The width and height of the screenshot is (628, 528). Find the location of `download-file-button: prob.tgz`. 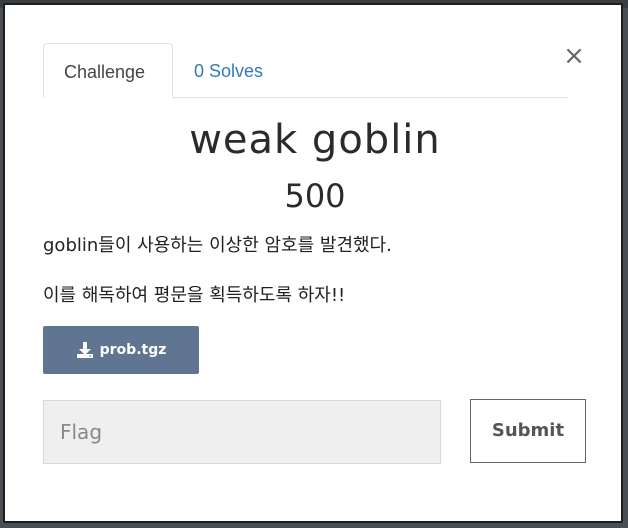

download-file-button: prob.tgz is located at coordinates (121, 350).